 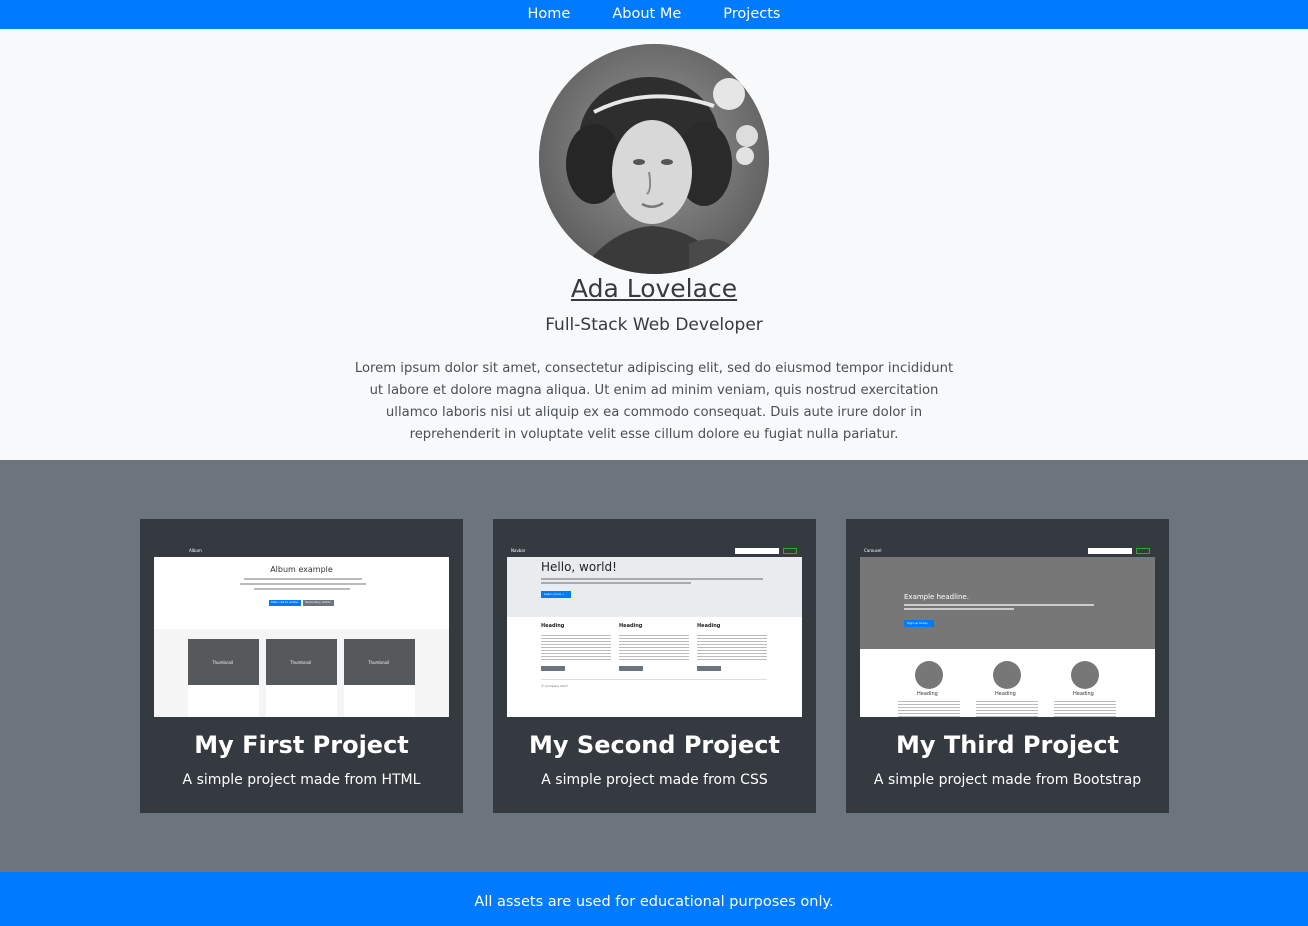 What do you see at coordinates (301, 569) in the screenshot?
I see `preview-heading: Album example` at bounding box center [301, 569].